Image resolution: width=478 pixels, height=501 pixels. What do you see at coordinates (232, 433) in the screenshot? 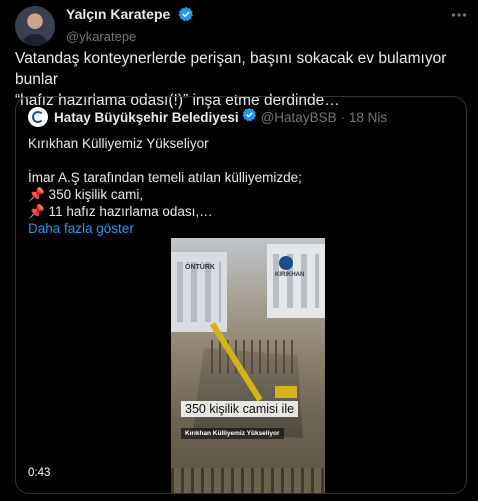
I see `video-caption-sub: Kırıkhan Külliyemiz Yükseliyor` at bounding box center [232, 433].